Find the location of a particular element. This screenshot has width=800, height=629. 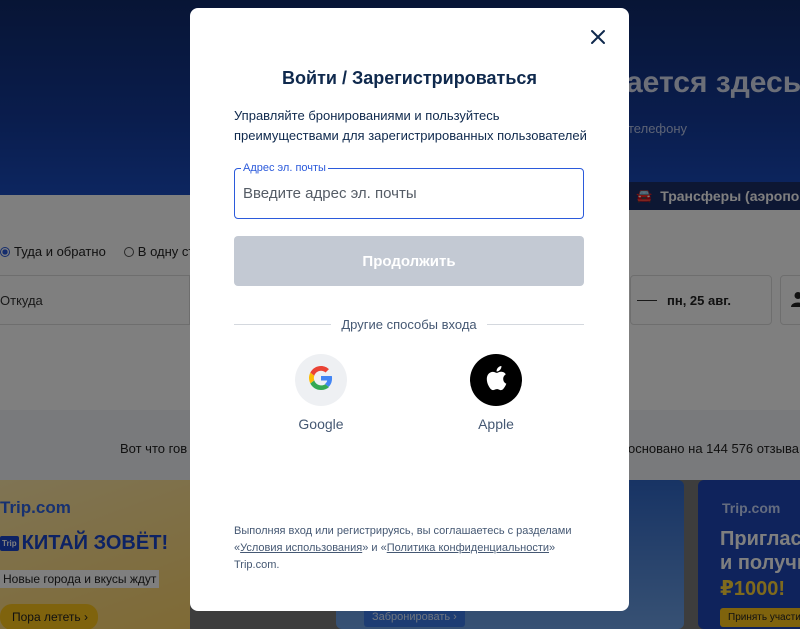

apple-icon-circle is located at coordinates (496, 380).